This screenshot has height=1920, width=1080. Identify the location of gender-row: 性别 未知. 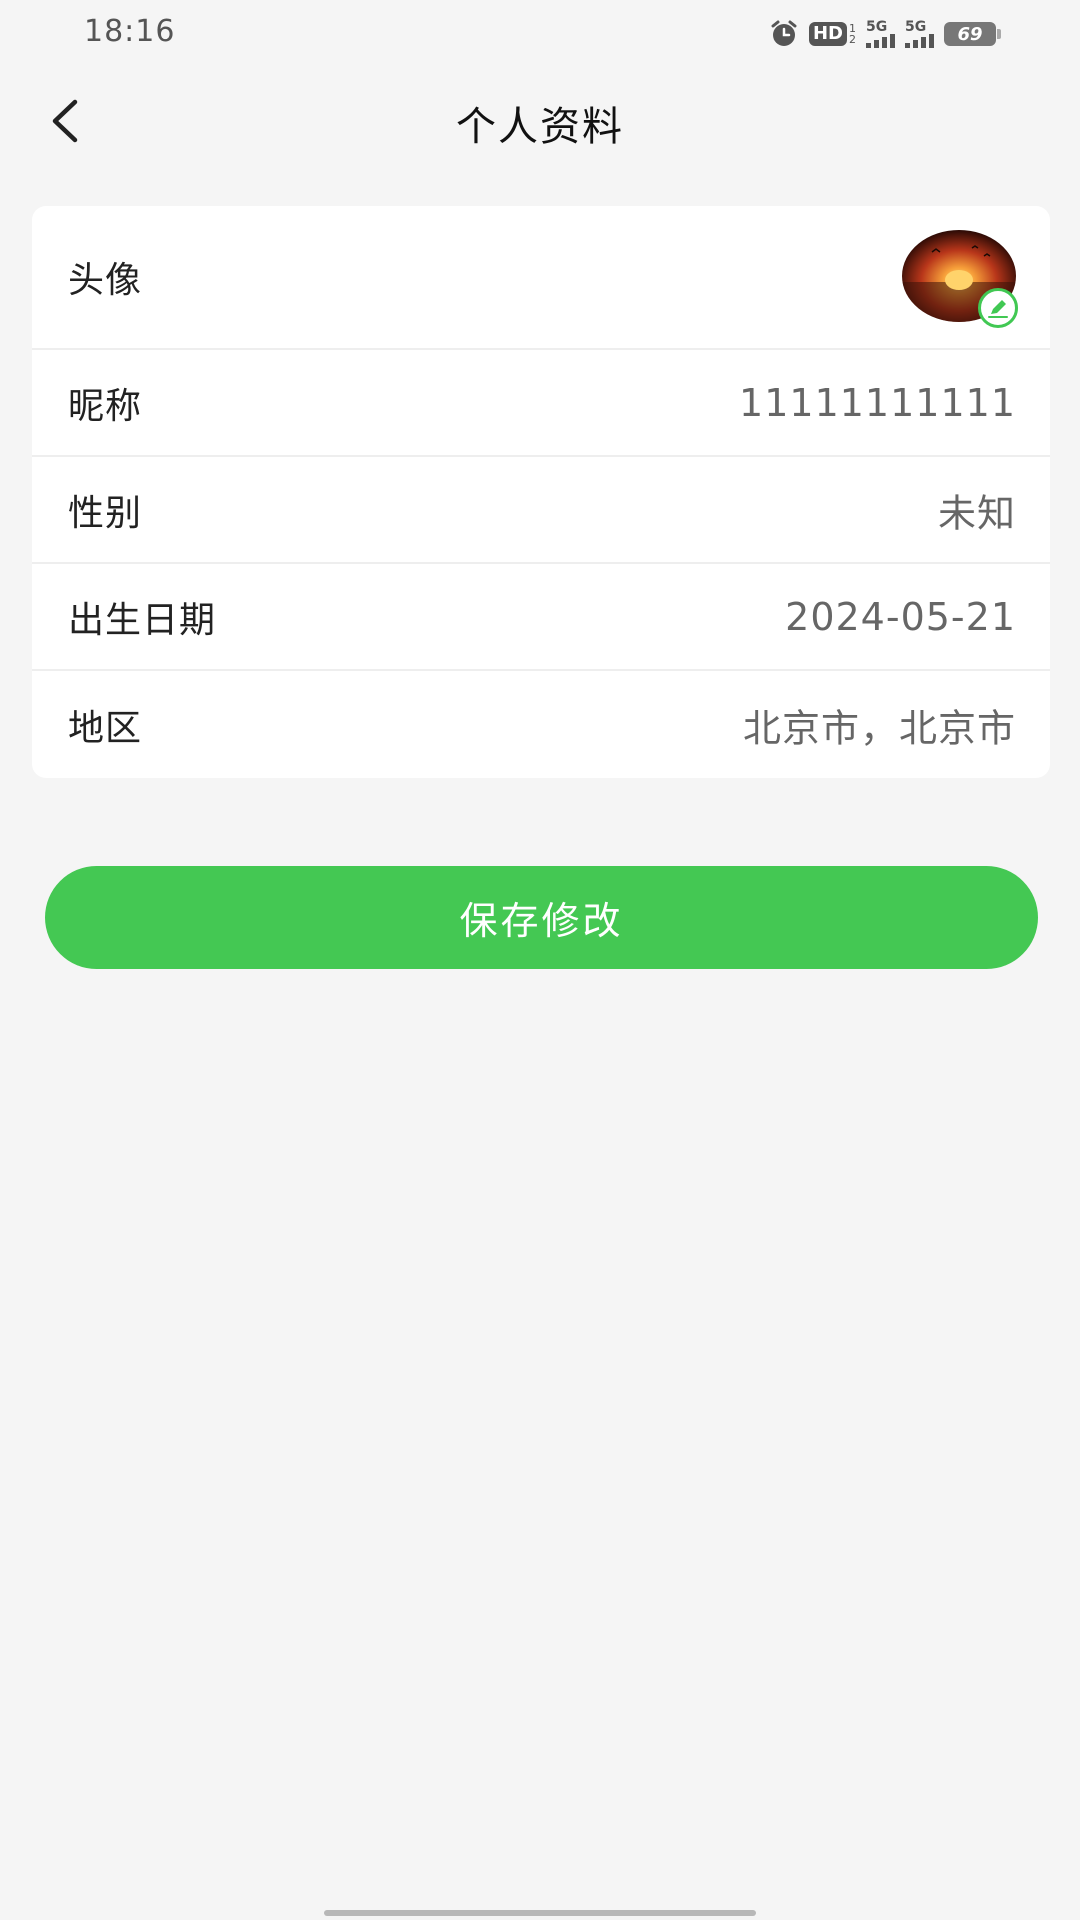
(541, 510).